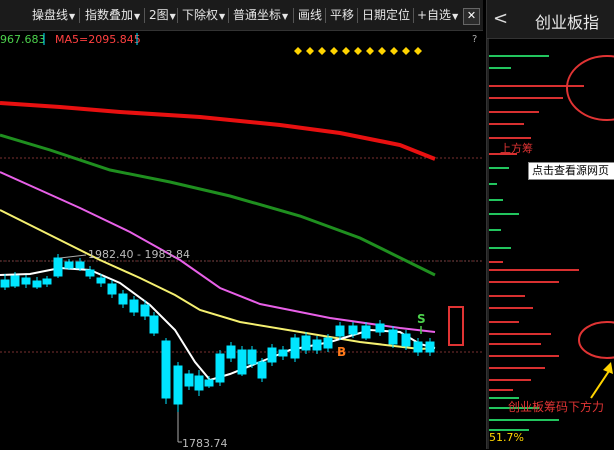 The image size is (614, 450). I want to click on buy-signal-marker: B, so click(341, 352).